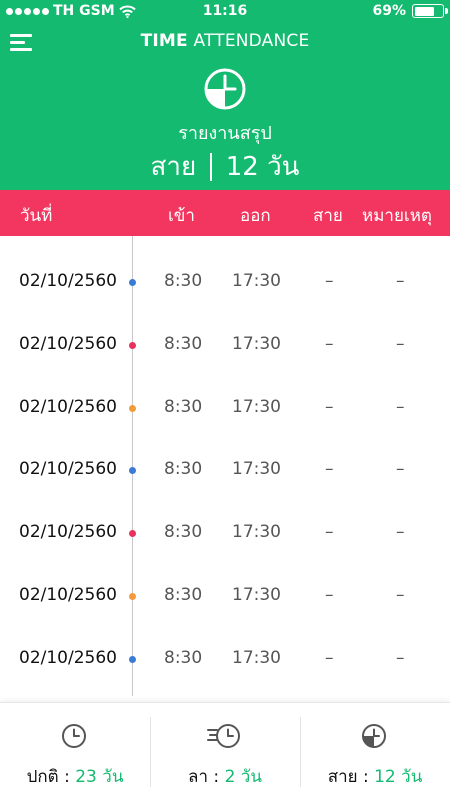  Describe the element at coordinates (99, 777) in the screenshot. I see `summary-normal-value: 23 วัน` at that location.